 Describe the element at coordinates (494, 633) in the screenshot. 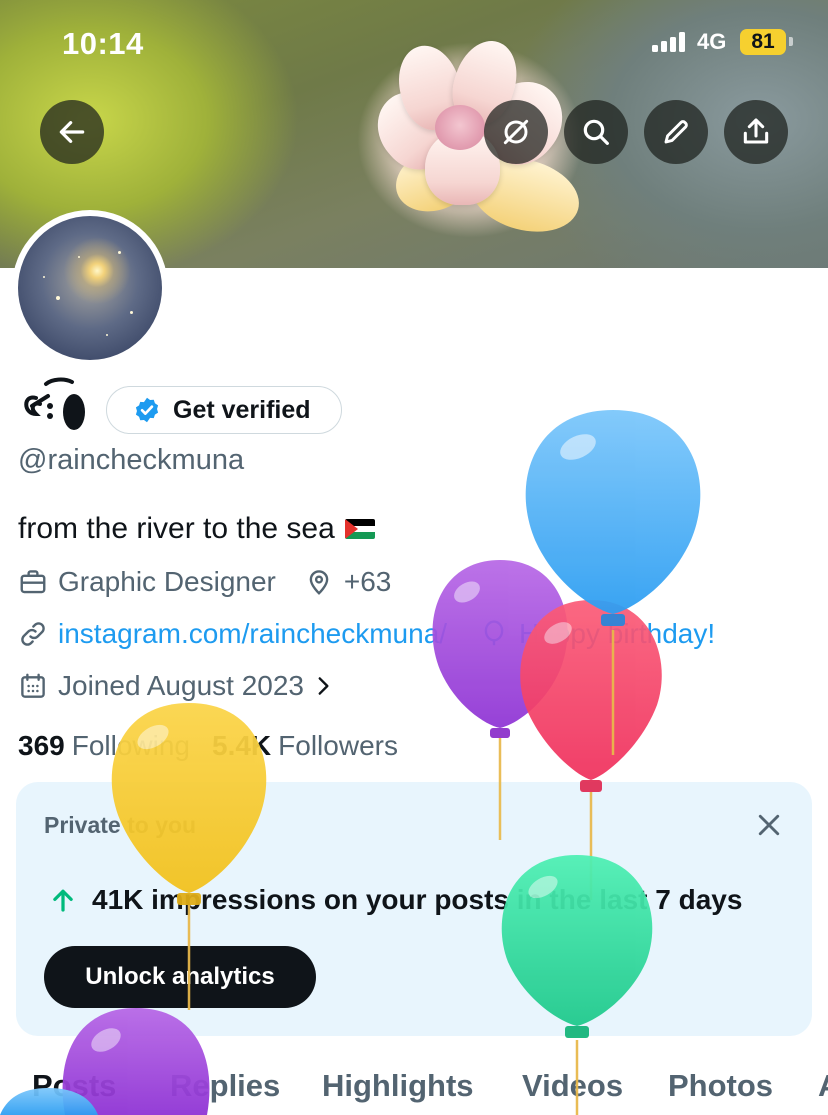

I see `balloon-icon` at that location.